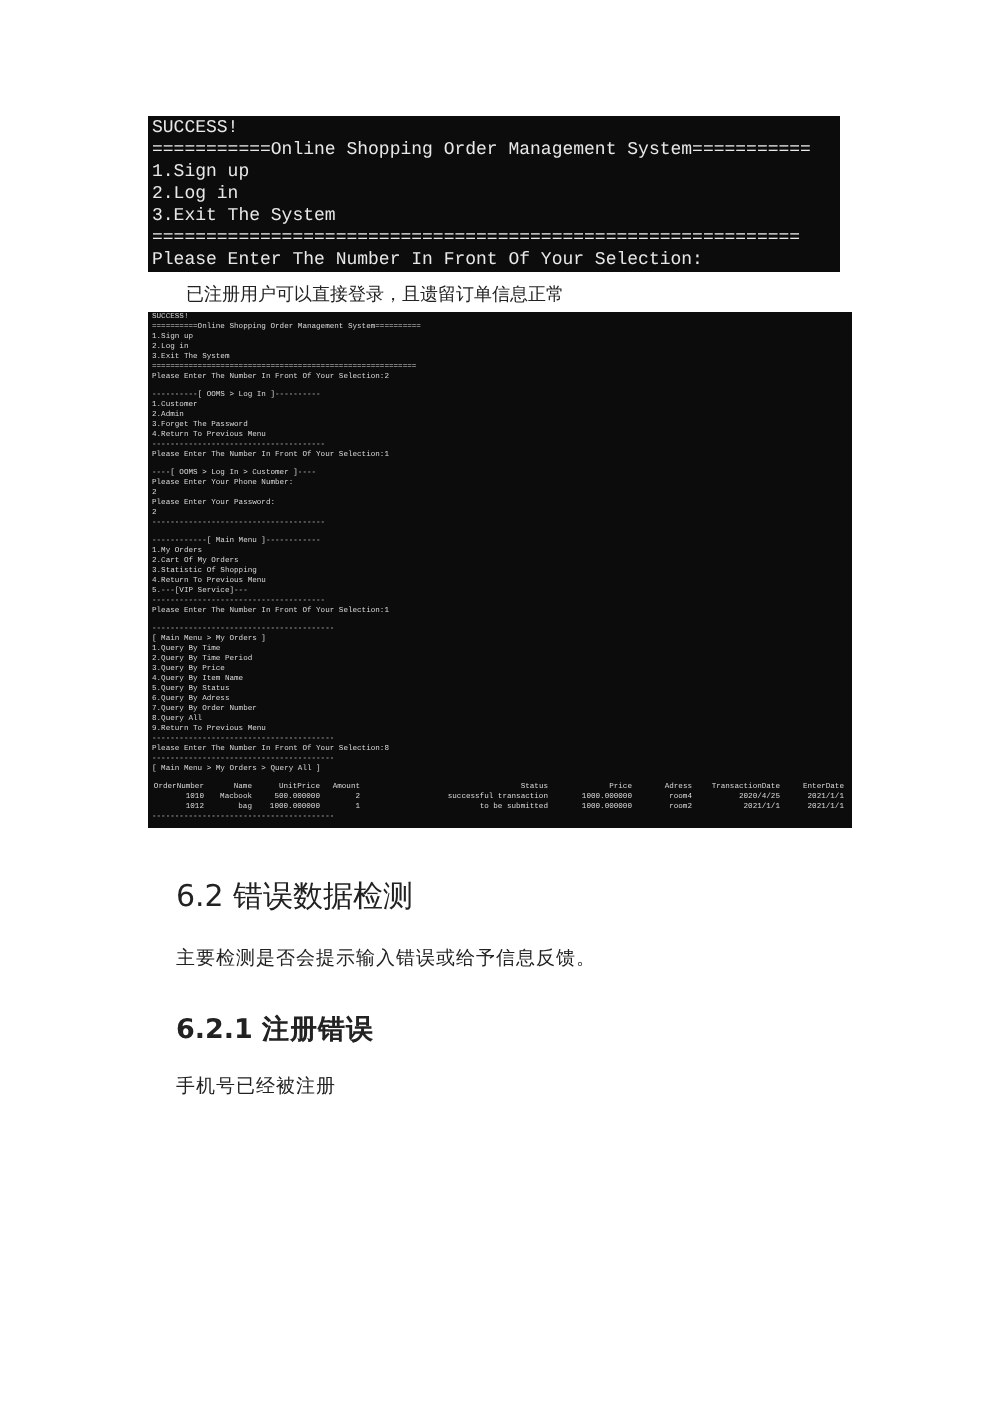 This screenshot has height=1414, width=1000. Describe the element at coordinates (195, 129) in the screenshot. I see `console-line: SUCCESS!` at that location.